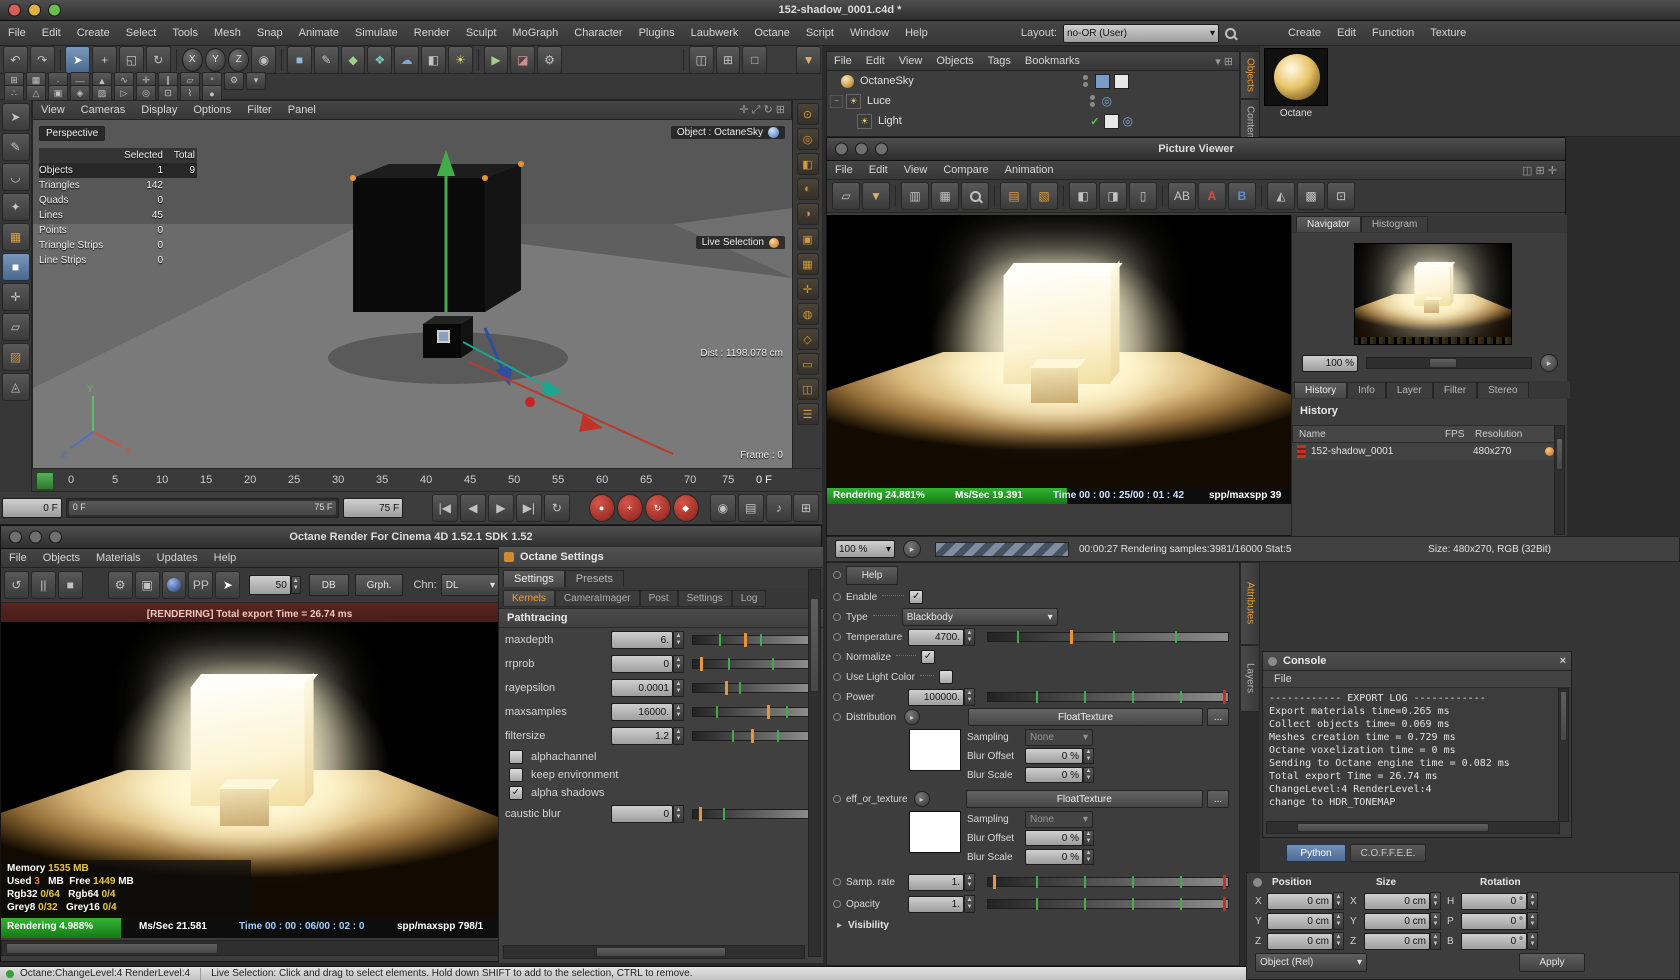 The width and height of the screenshot is (1680, 980). I want to click on use-light-color-checkbox, so click(945, 677).